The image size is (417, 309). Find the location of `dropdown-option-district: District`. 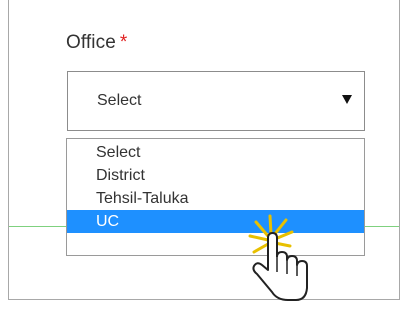

dropdown-option-district: District is located at coordinates (215, 175).